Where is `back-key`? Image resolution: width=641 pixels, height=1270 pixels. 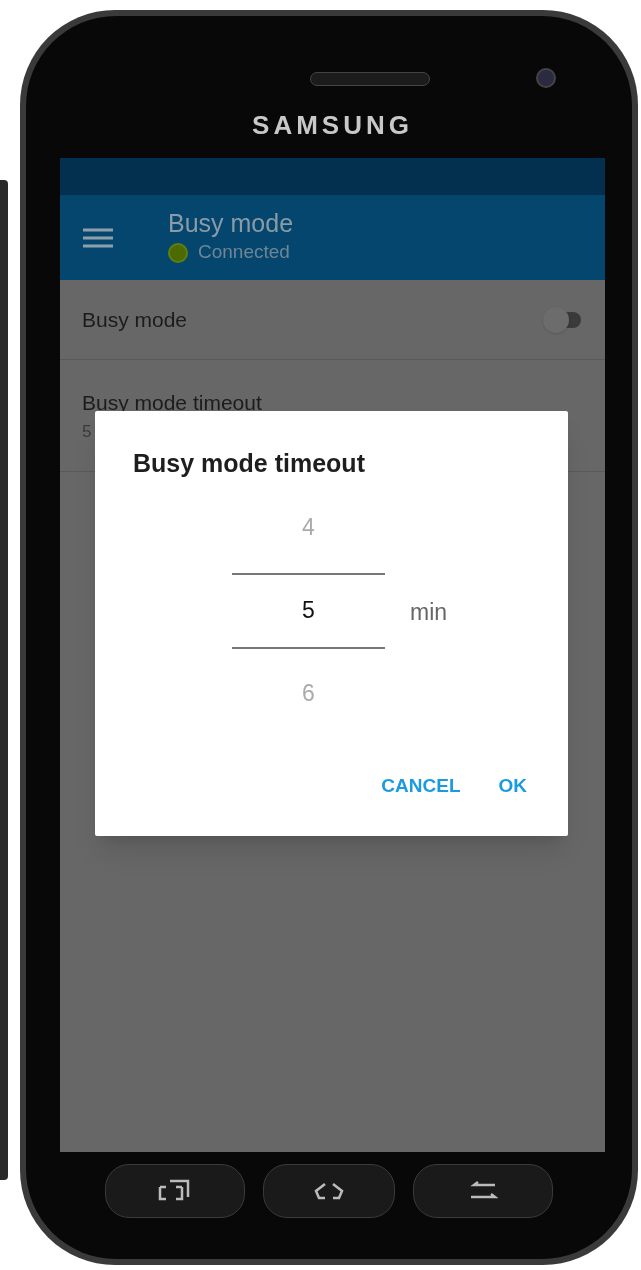 back-key is located at coordinates (483, 1191).